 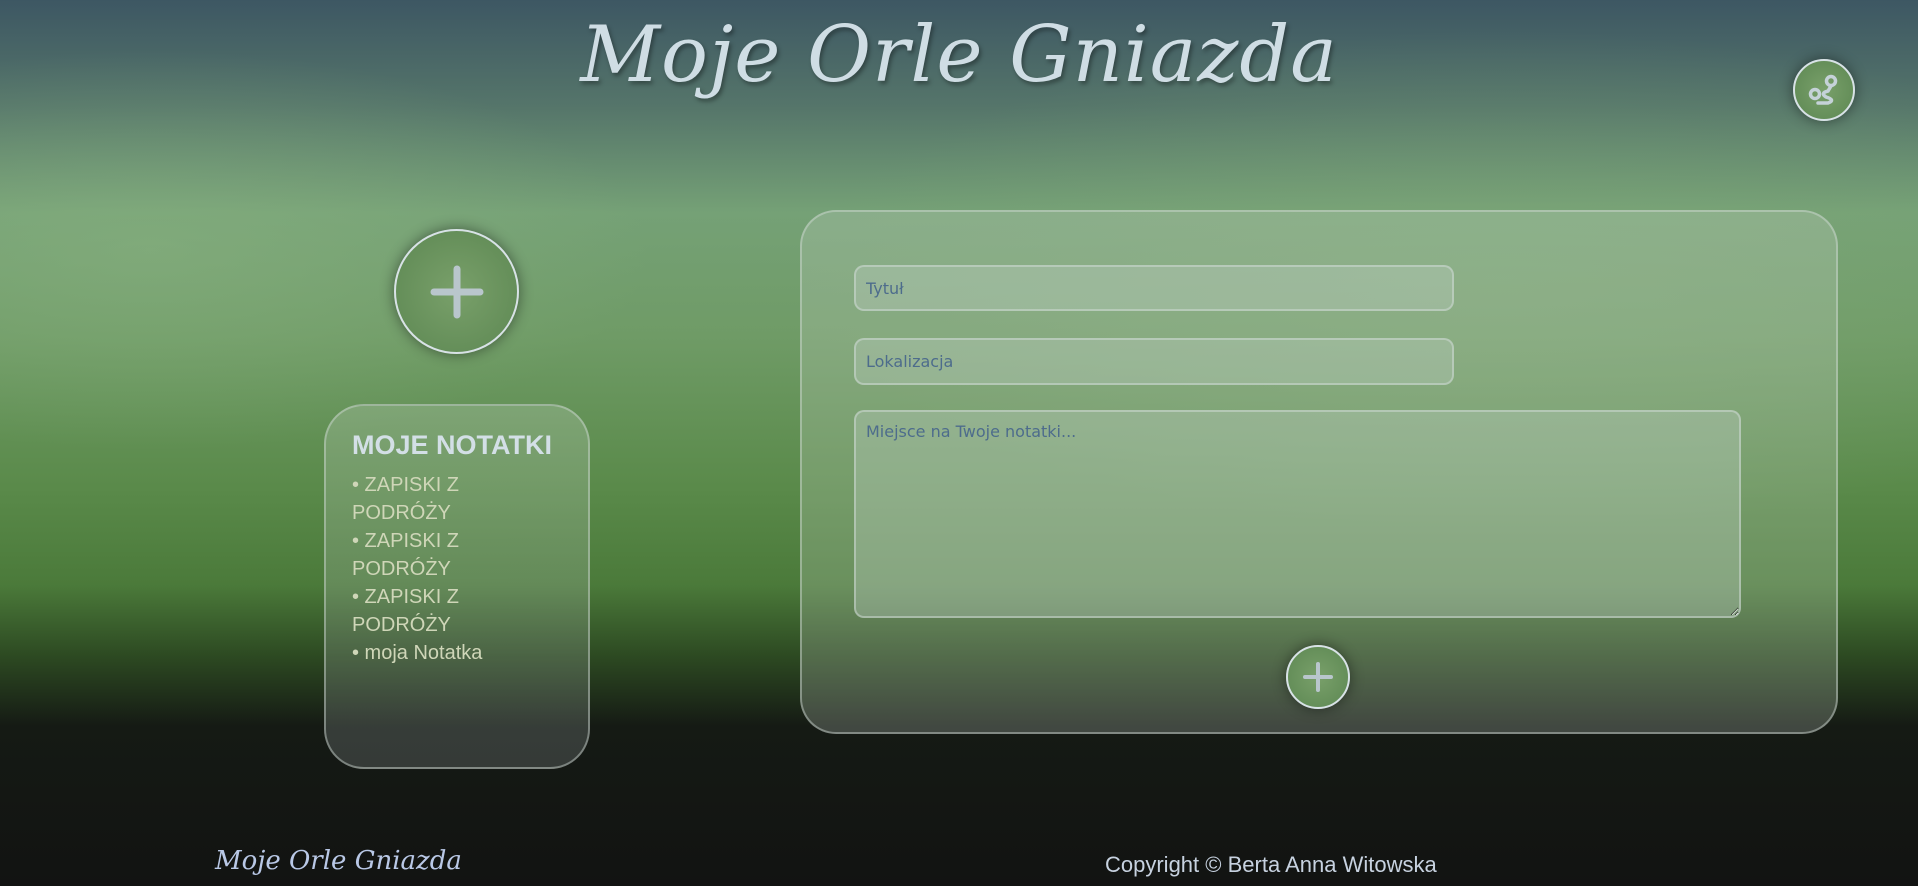 I want to click on add-note-button, so click(x=456, y=291).